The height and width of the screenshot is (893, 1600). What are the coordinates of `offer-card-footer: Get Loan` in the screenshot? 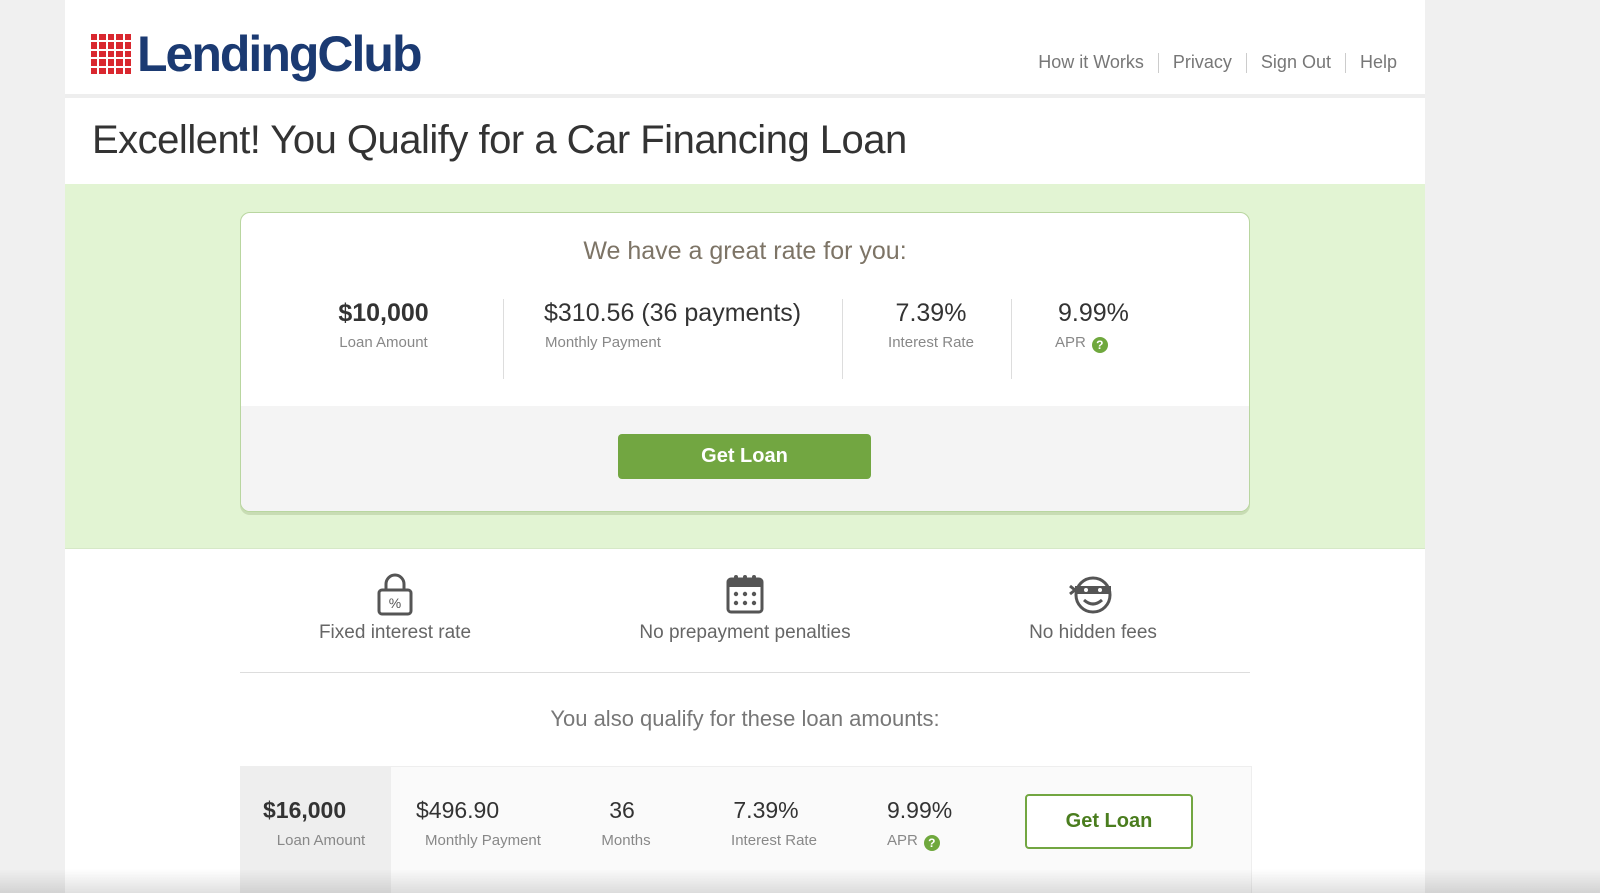 It's located at (745, 458).